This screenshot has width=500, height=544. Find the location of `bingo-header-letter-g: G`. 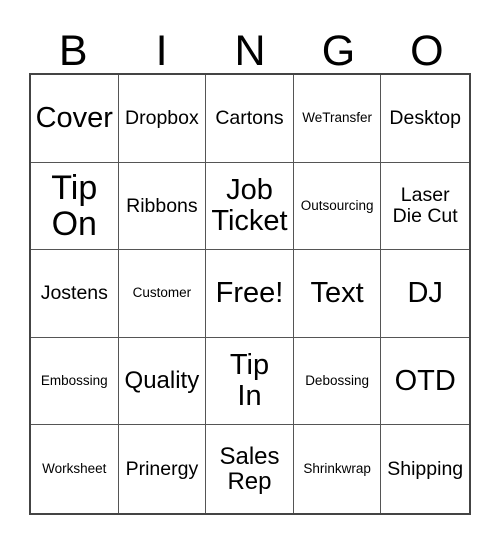

bingo-header-letter-g: G is located at coordinates (338, 51).